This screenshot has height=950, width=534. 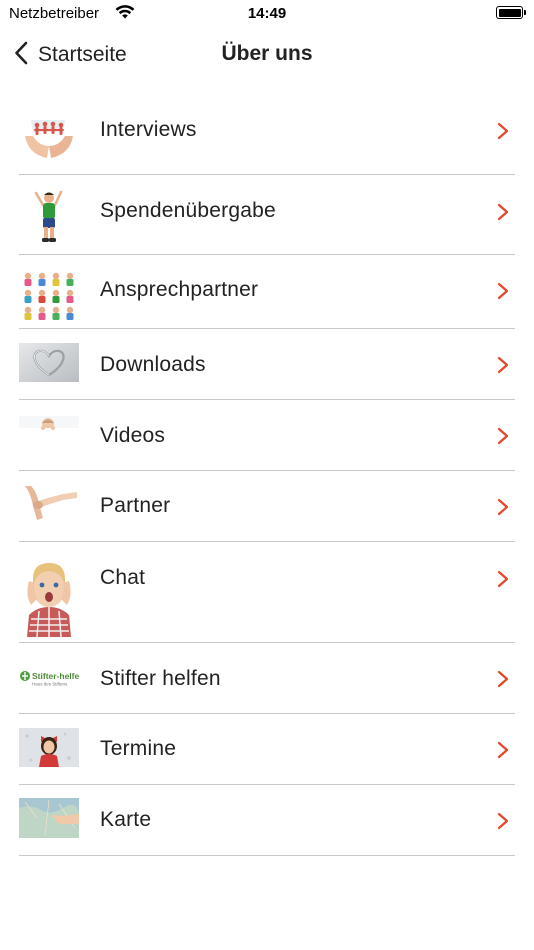 I want to click on back-label: Startseite, so click(x=82, y=54).